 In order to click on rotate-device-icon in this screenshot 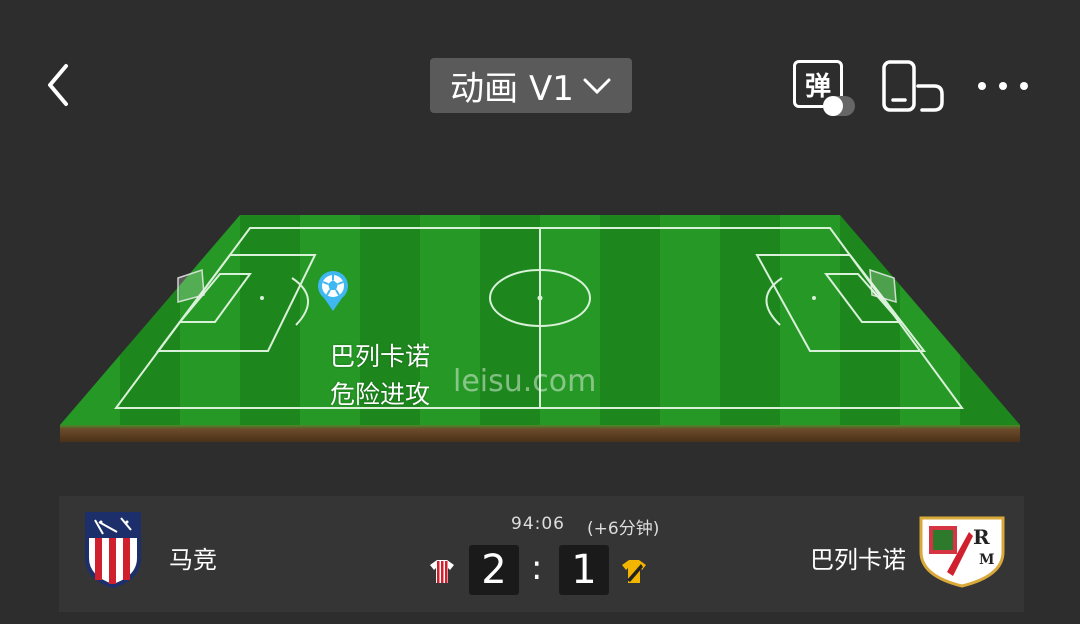, I will do `click(913, 86)`.